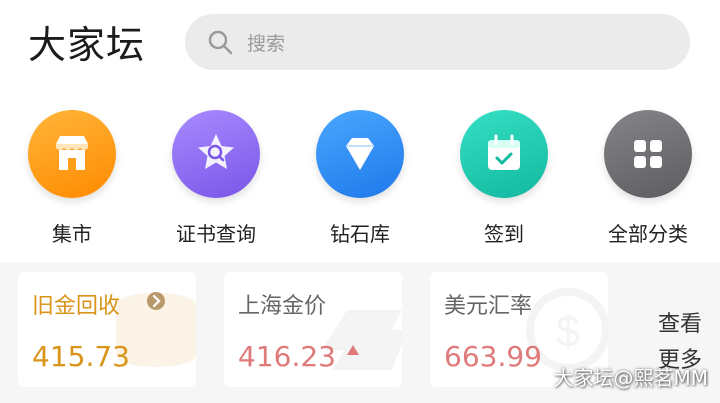 Image resolution: width=720 pixels, height=403 pixels. Describe the element at coordinates (437, 42) in the screenshot. I see `search-bar: 搜索` at that location.